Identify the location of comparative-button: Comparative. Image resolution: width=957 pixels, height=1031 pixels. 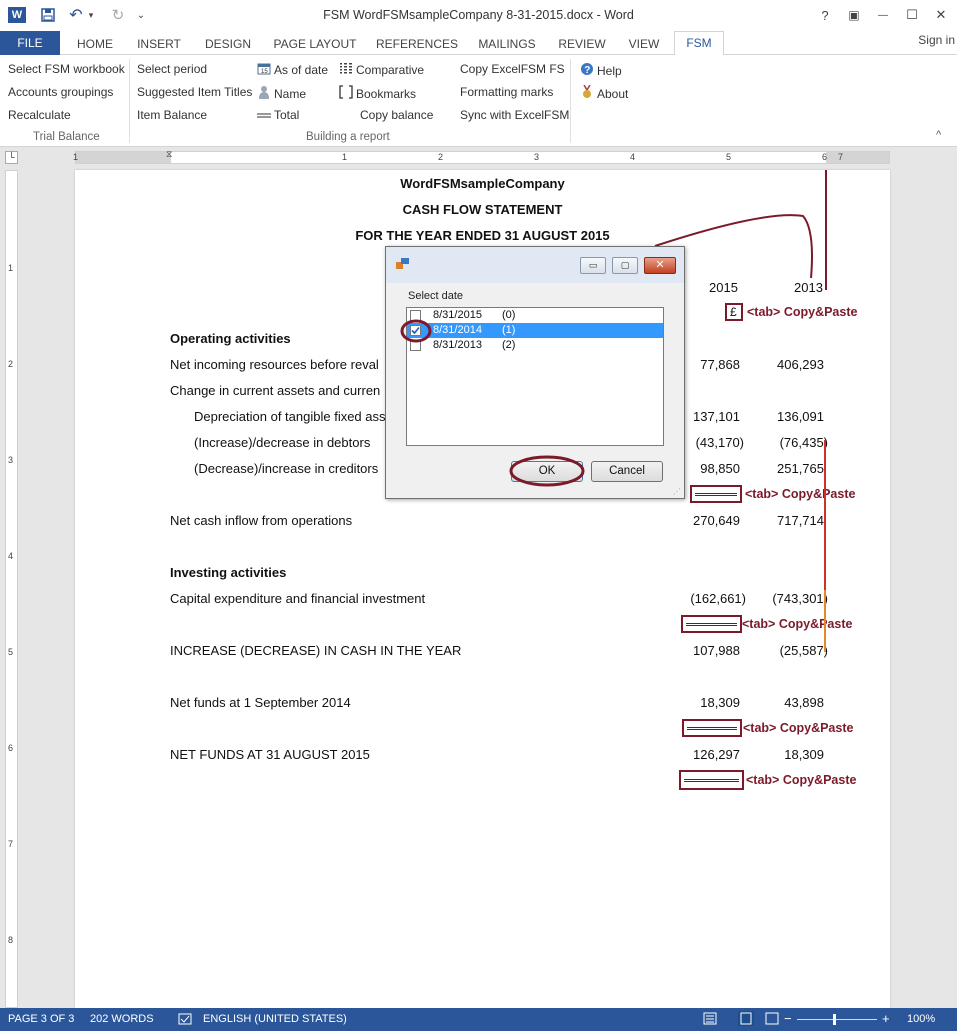
(381, 70).